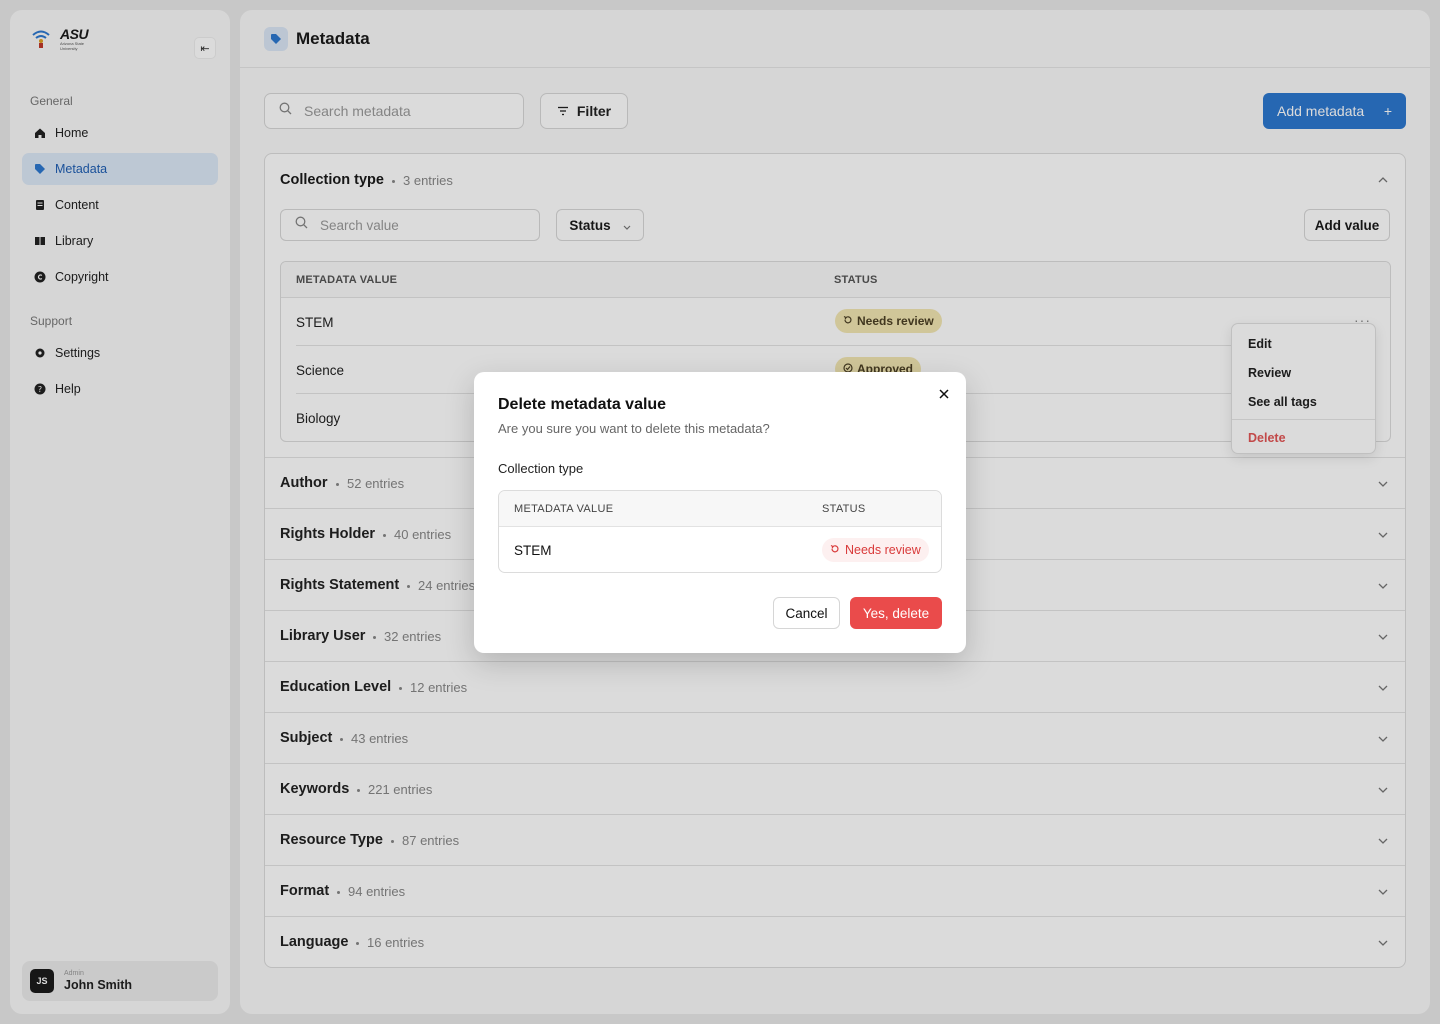  I want to click on confirm-delete-button: Yes, delete, so click(896, 613).